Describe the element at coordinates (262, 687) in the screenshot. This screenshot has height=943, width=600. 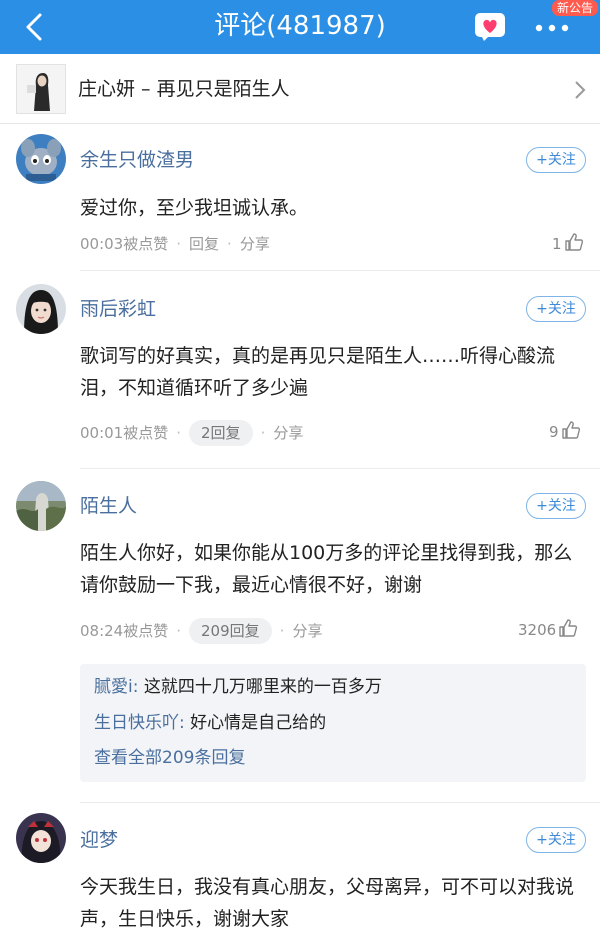
I see `reply-text: 这就四十几万哪里来的一百多万` at that location.